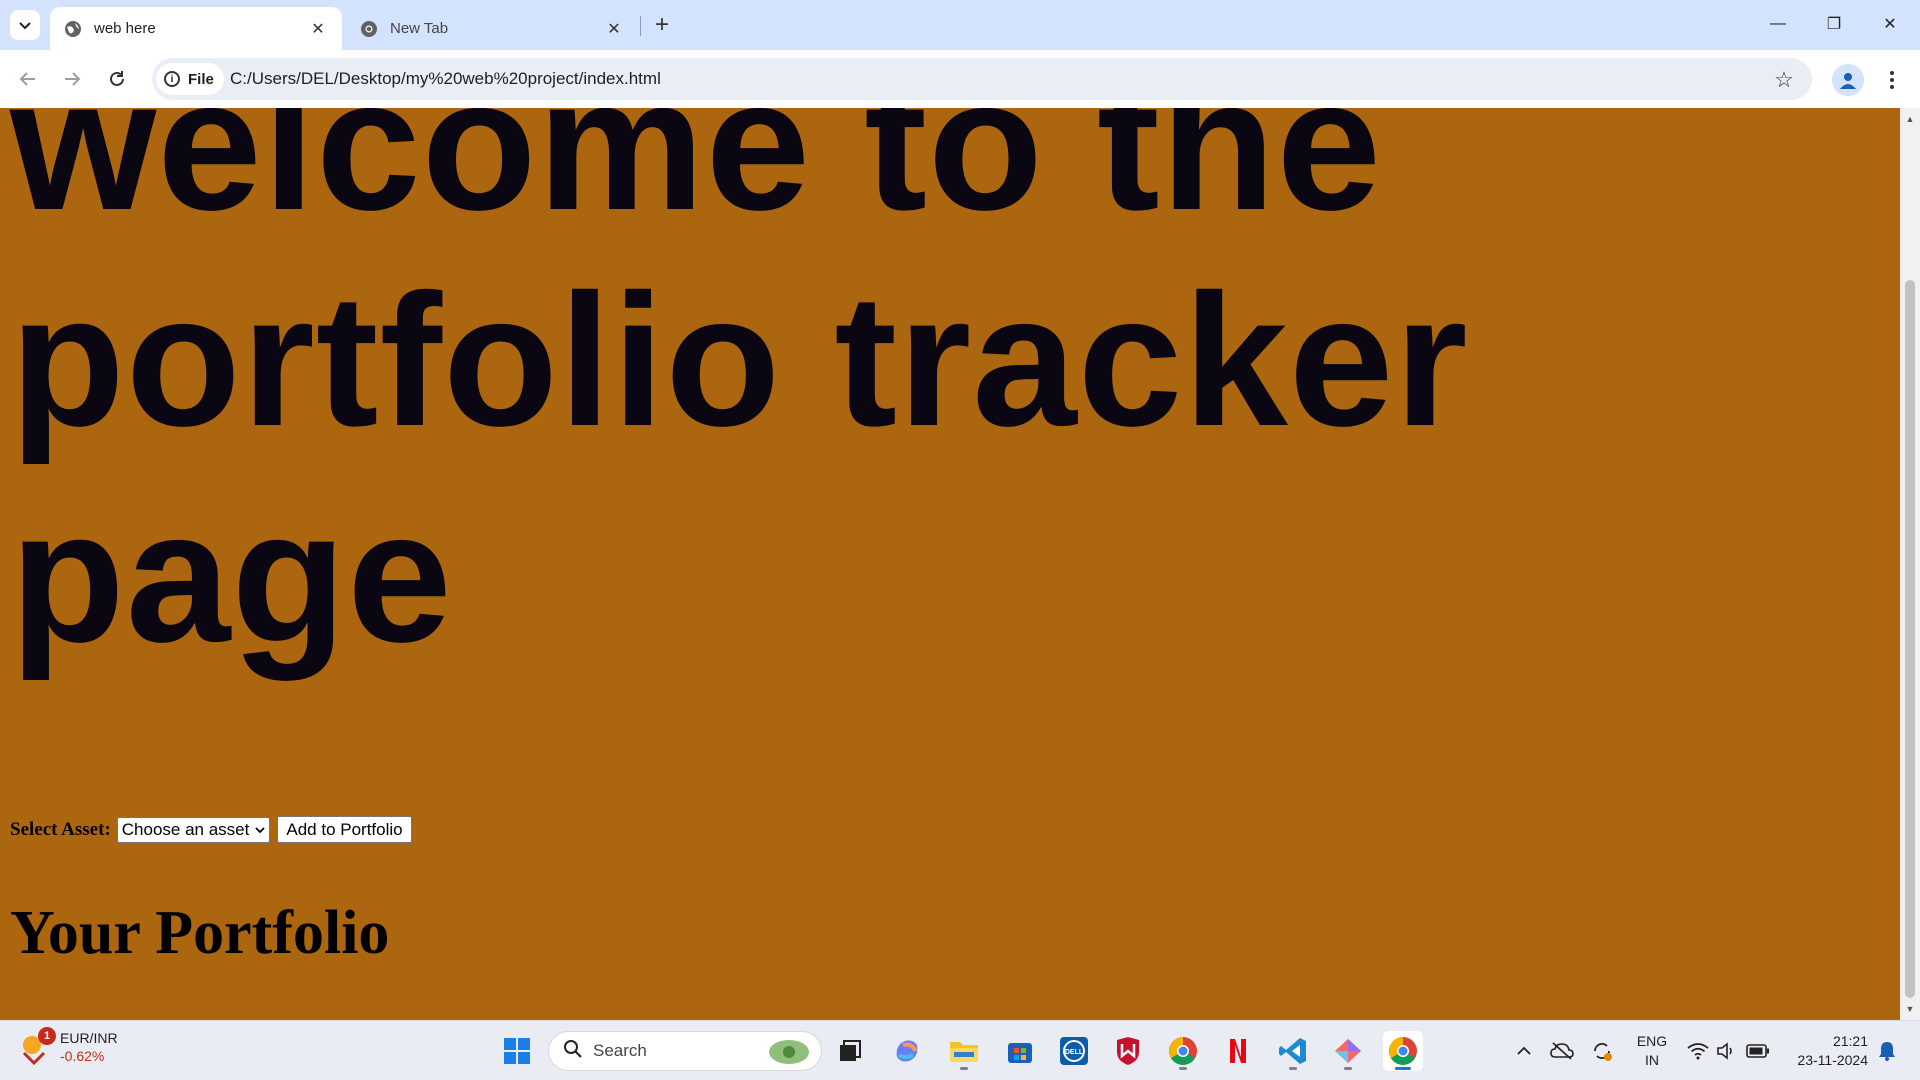 The height and width of the screenshot is (1080, 1920). Describe the element at coordinates (850, 1051) in the screenshot. I see `task-view-icon` at that location.